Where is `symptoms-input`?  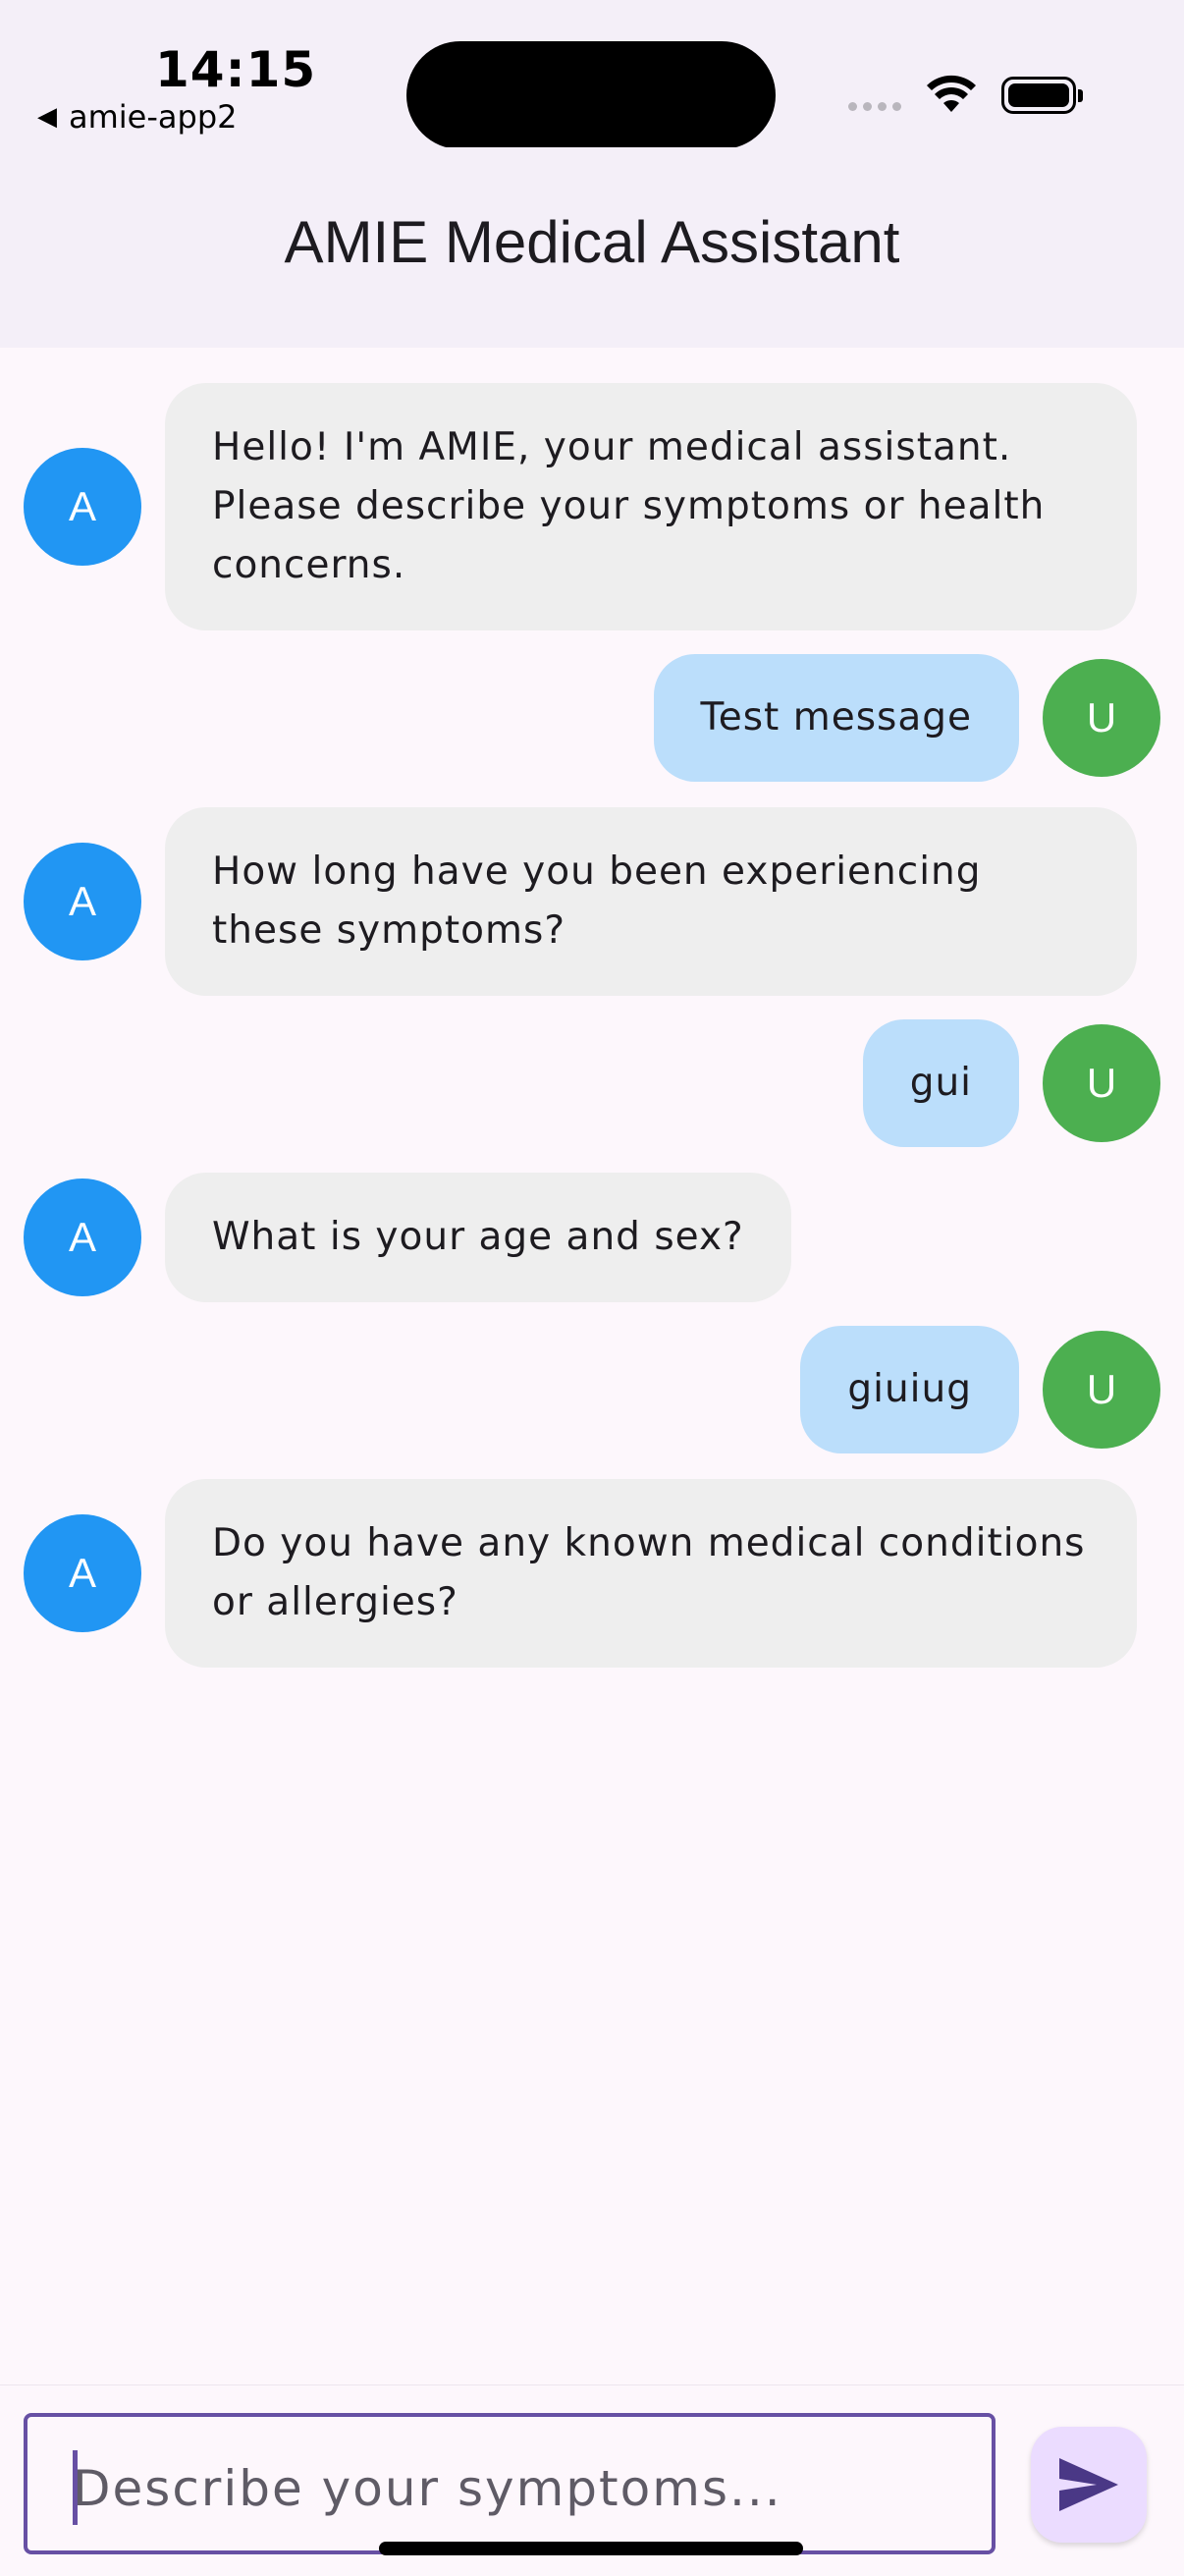 symptoms-input is located at coordinates (514, 2489).